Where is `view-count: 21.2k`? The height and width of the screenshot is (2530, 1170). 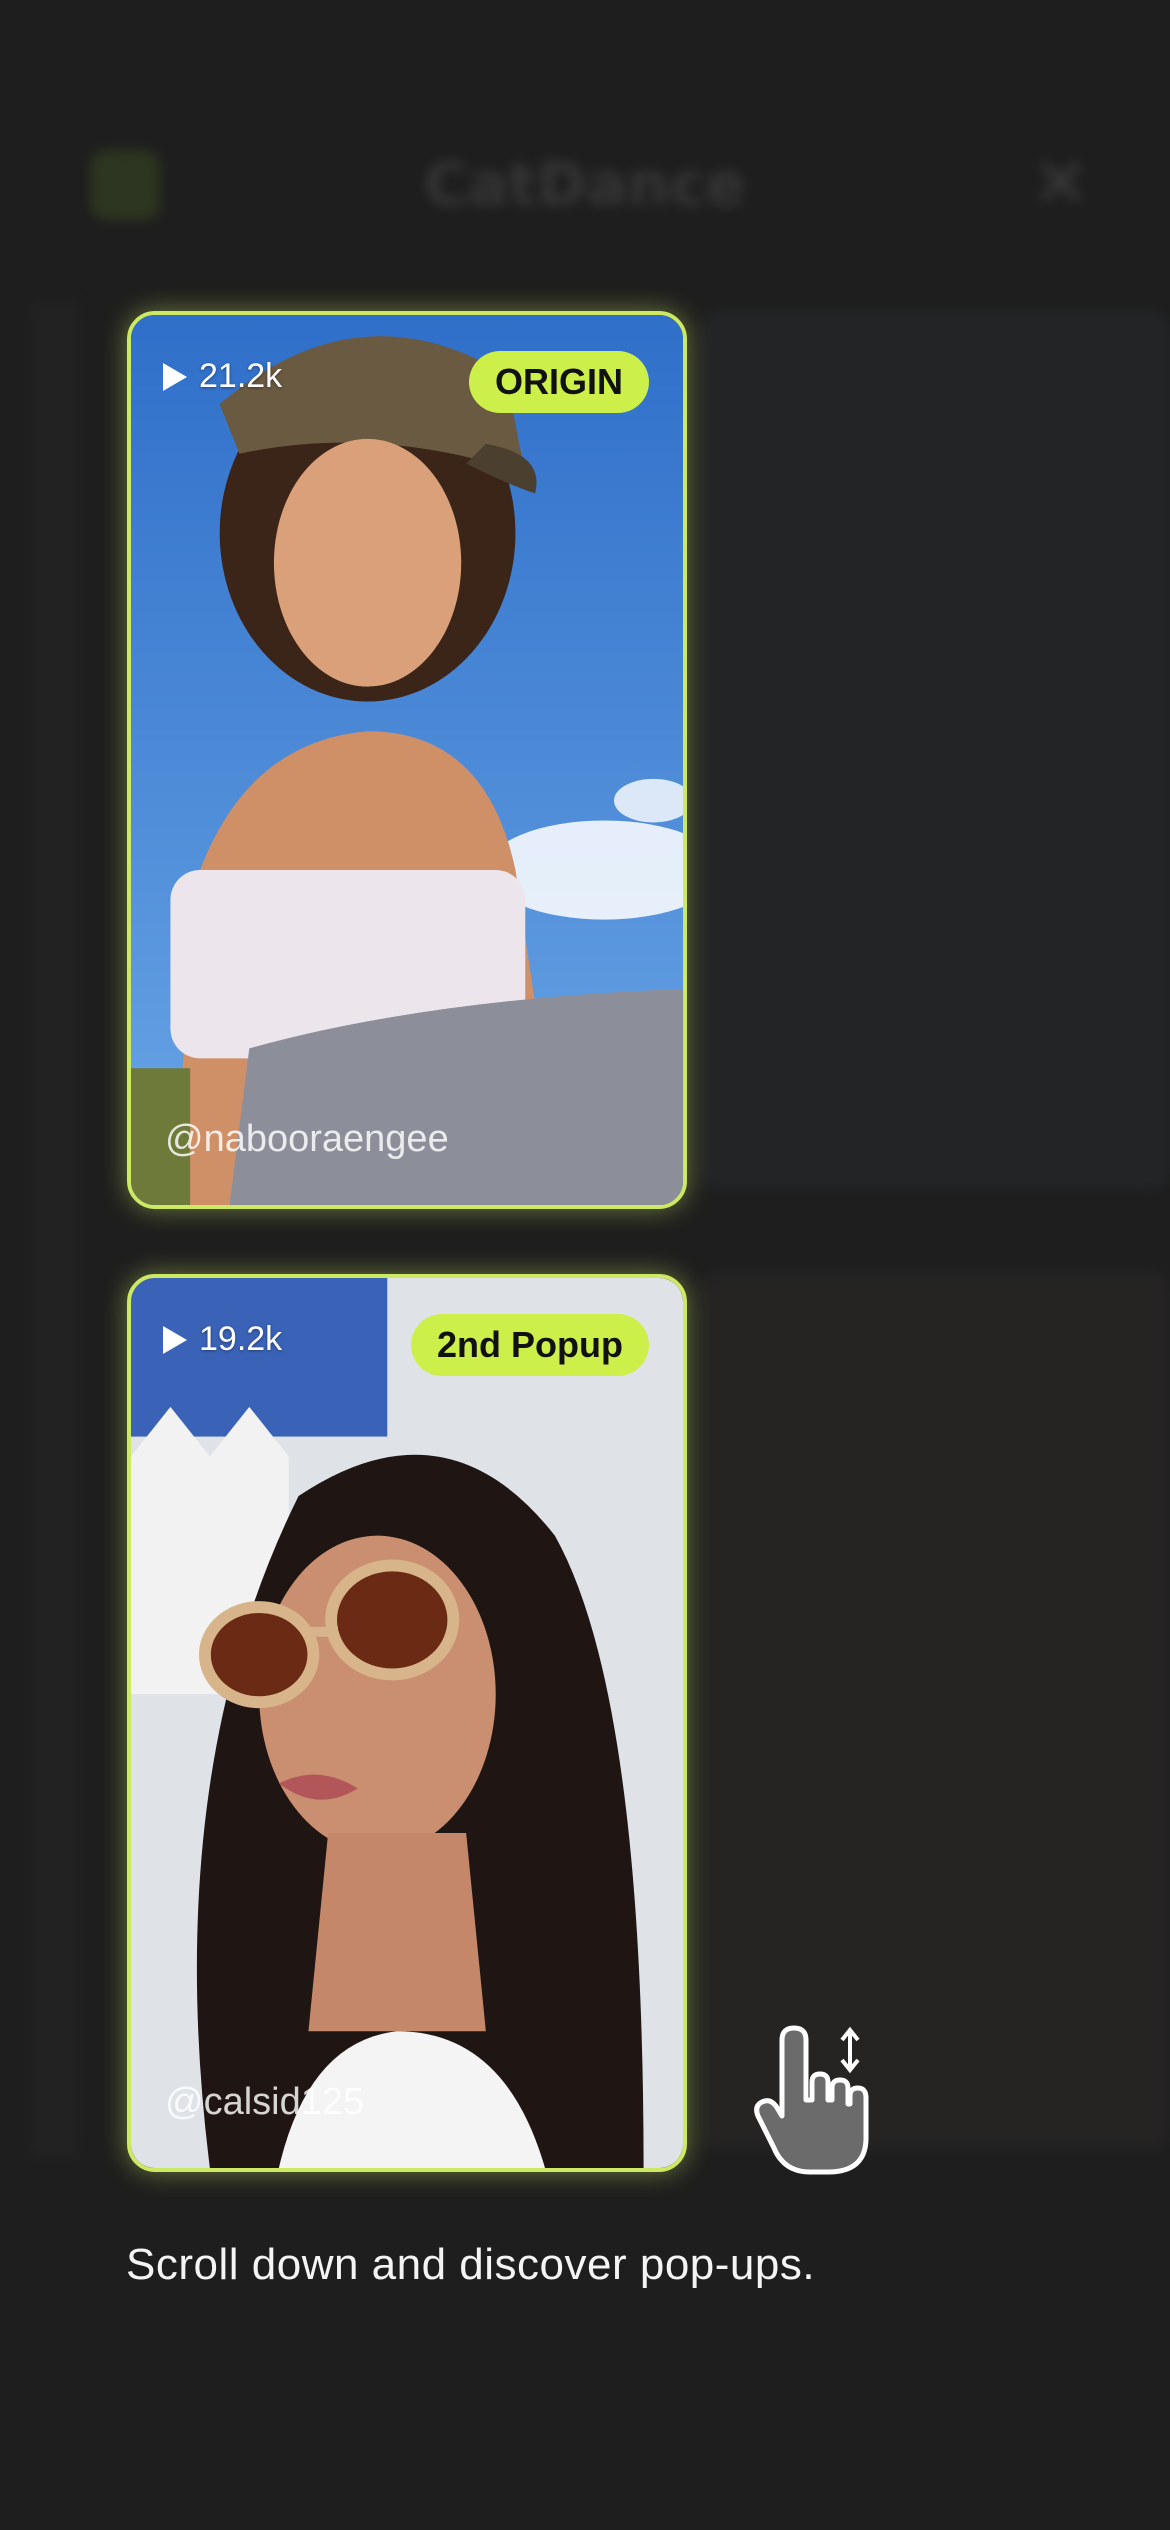 view-count: 21.2k is located at coordinates (222, 376).